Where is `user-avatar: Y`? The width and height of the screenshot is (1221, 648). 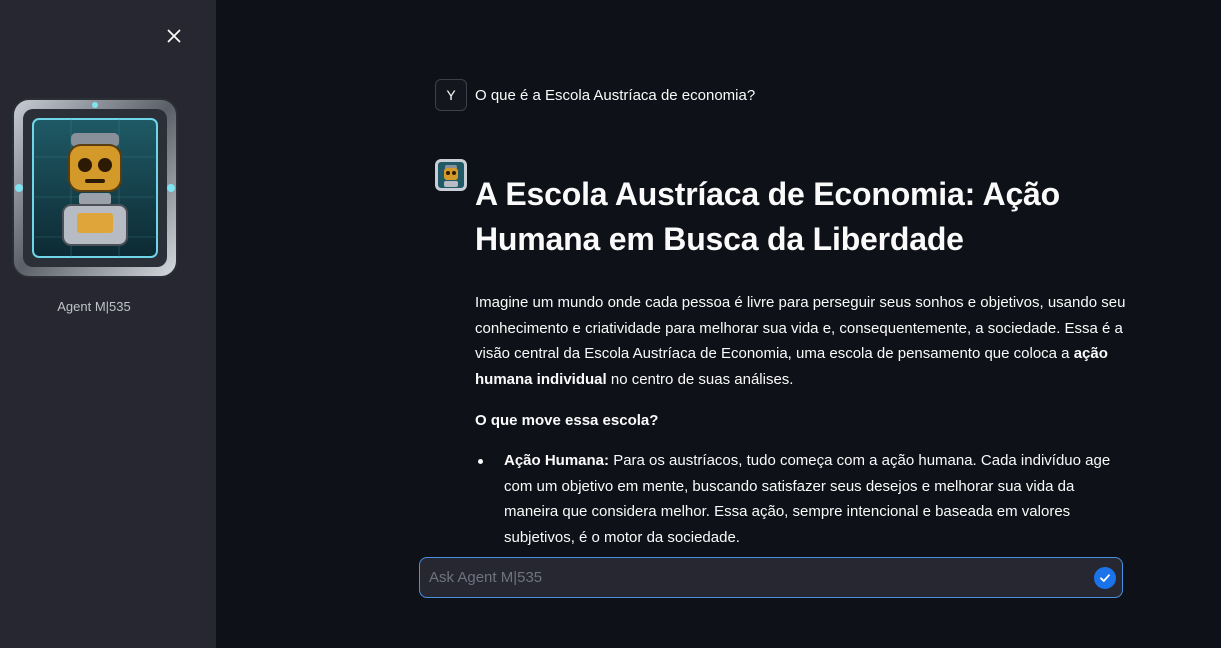
user-avatar: Y is located at coordinates (451, 95).